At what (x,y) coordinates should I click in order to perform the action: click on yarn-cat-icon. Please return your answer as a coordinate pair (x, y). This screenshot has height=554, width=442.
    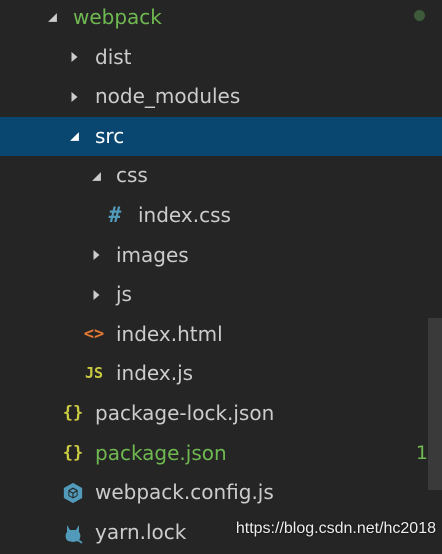
    Looking at the image, I should click on (73, 533).